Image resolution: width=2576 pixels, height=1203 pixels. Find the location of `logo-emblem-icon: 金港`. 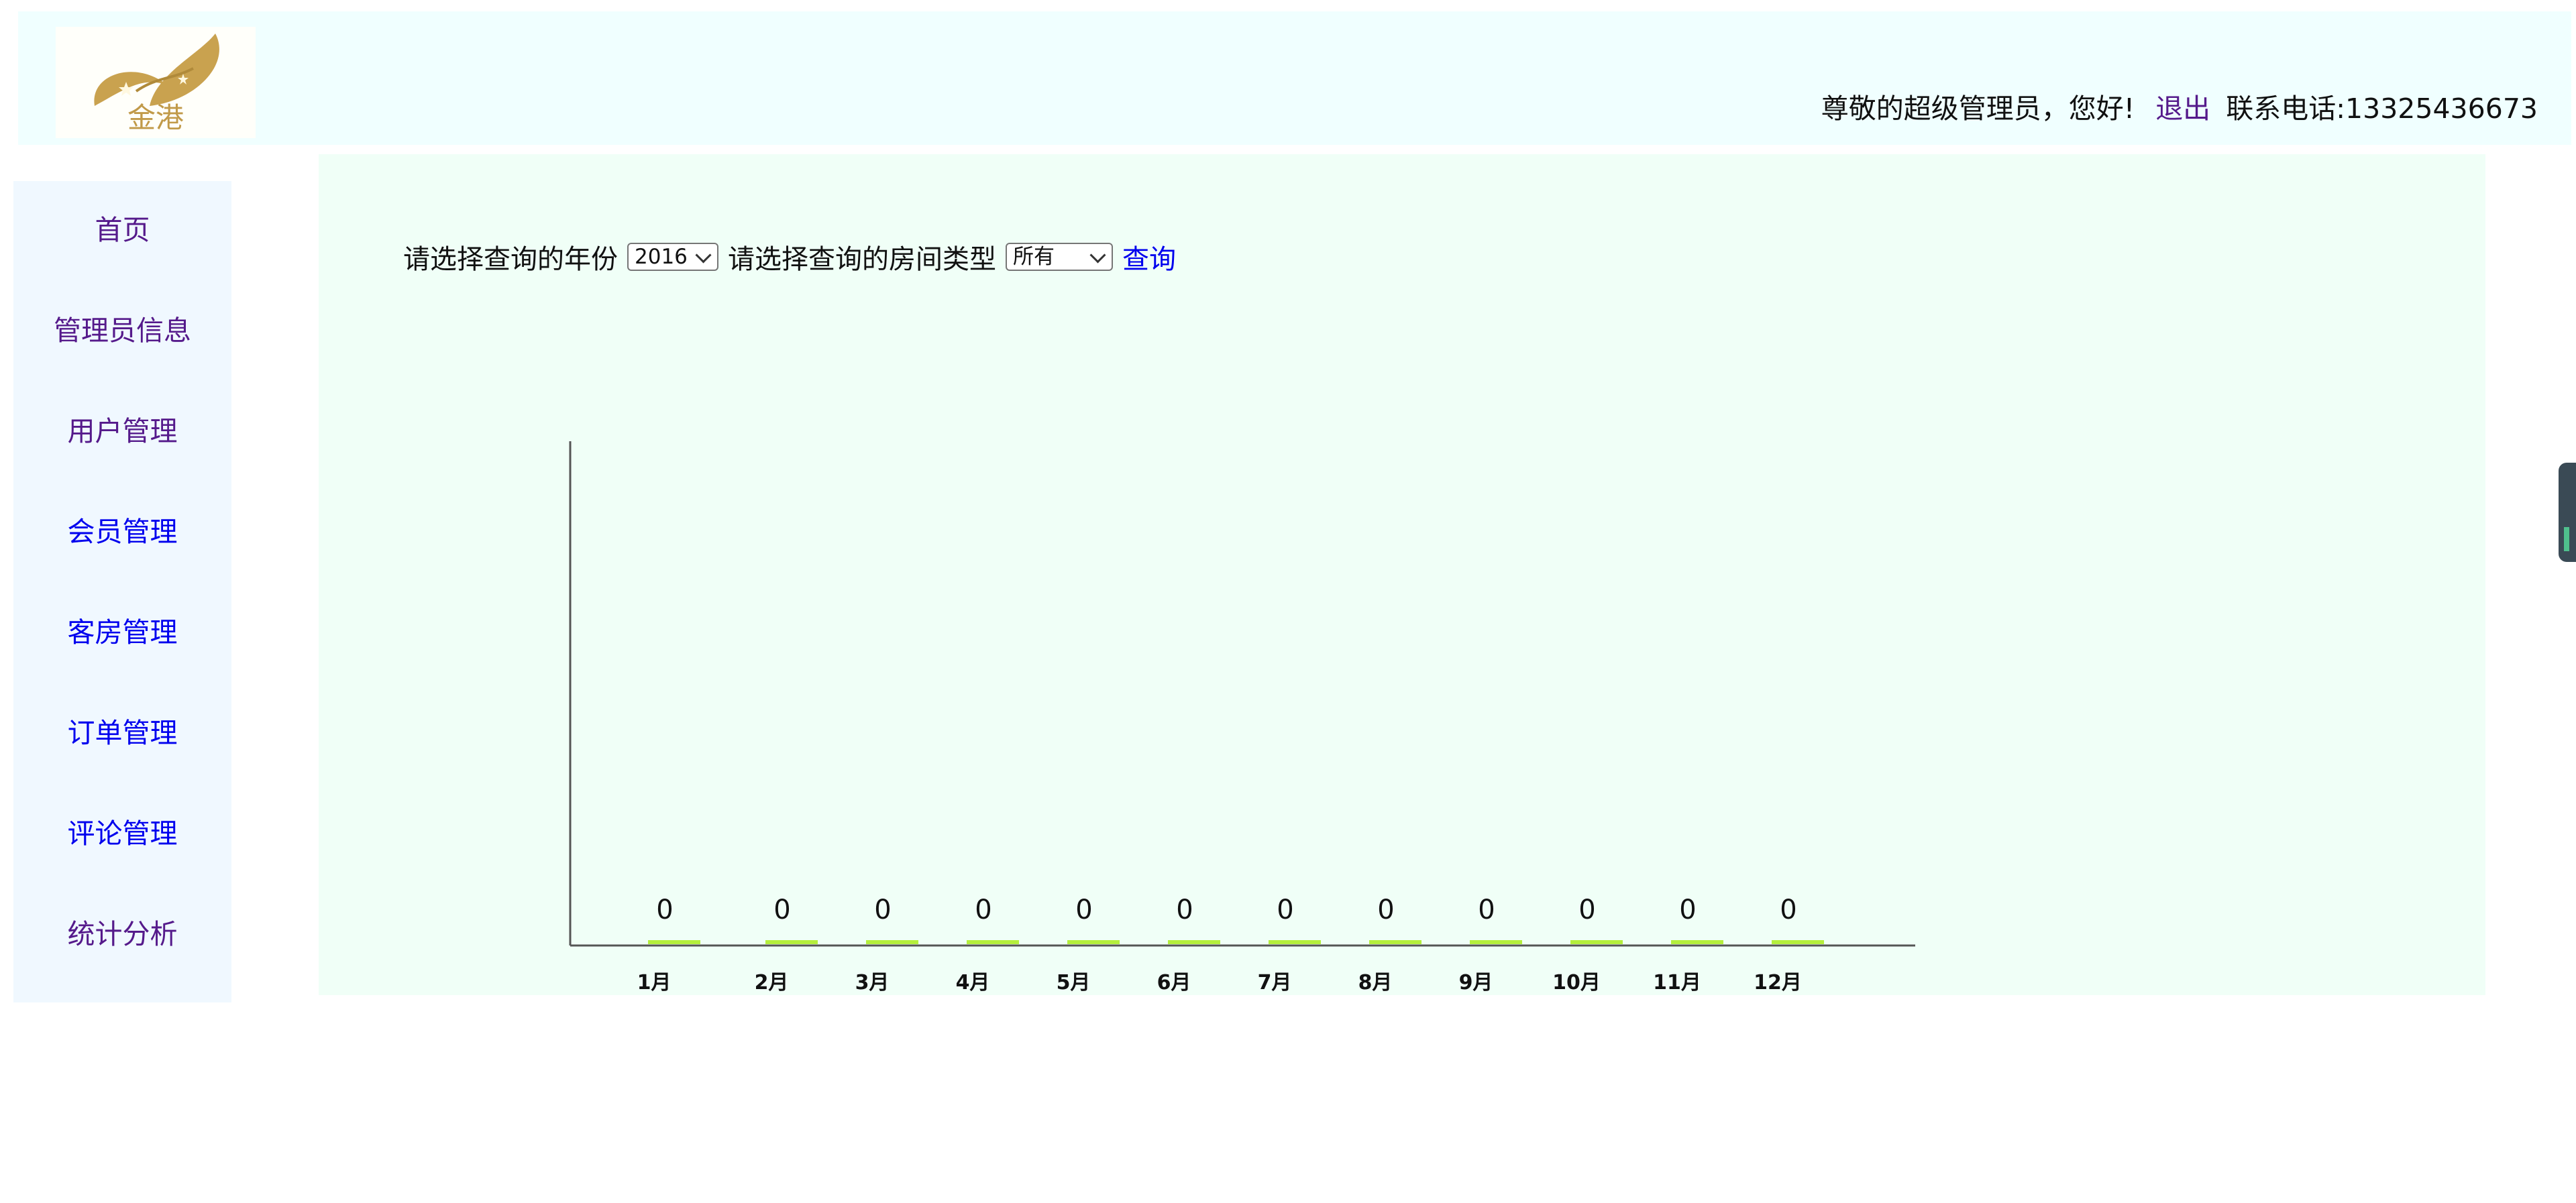

logo-emblem-icon: 金港 is located at coordinates (156, 84).